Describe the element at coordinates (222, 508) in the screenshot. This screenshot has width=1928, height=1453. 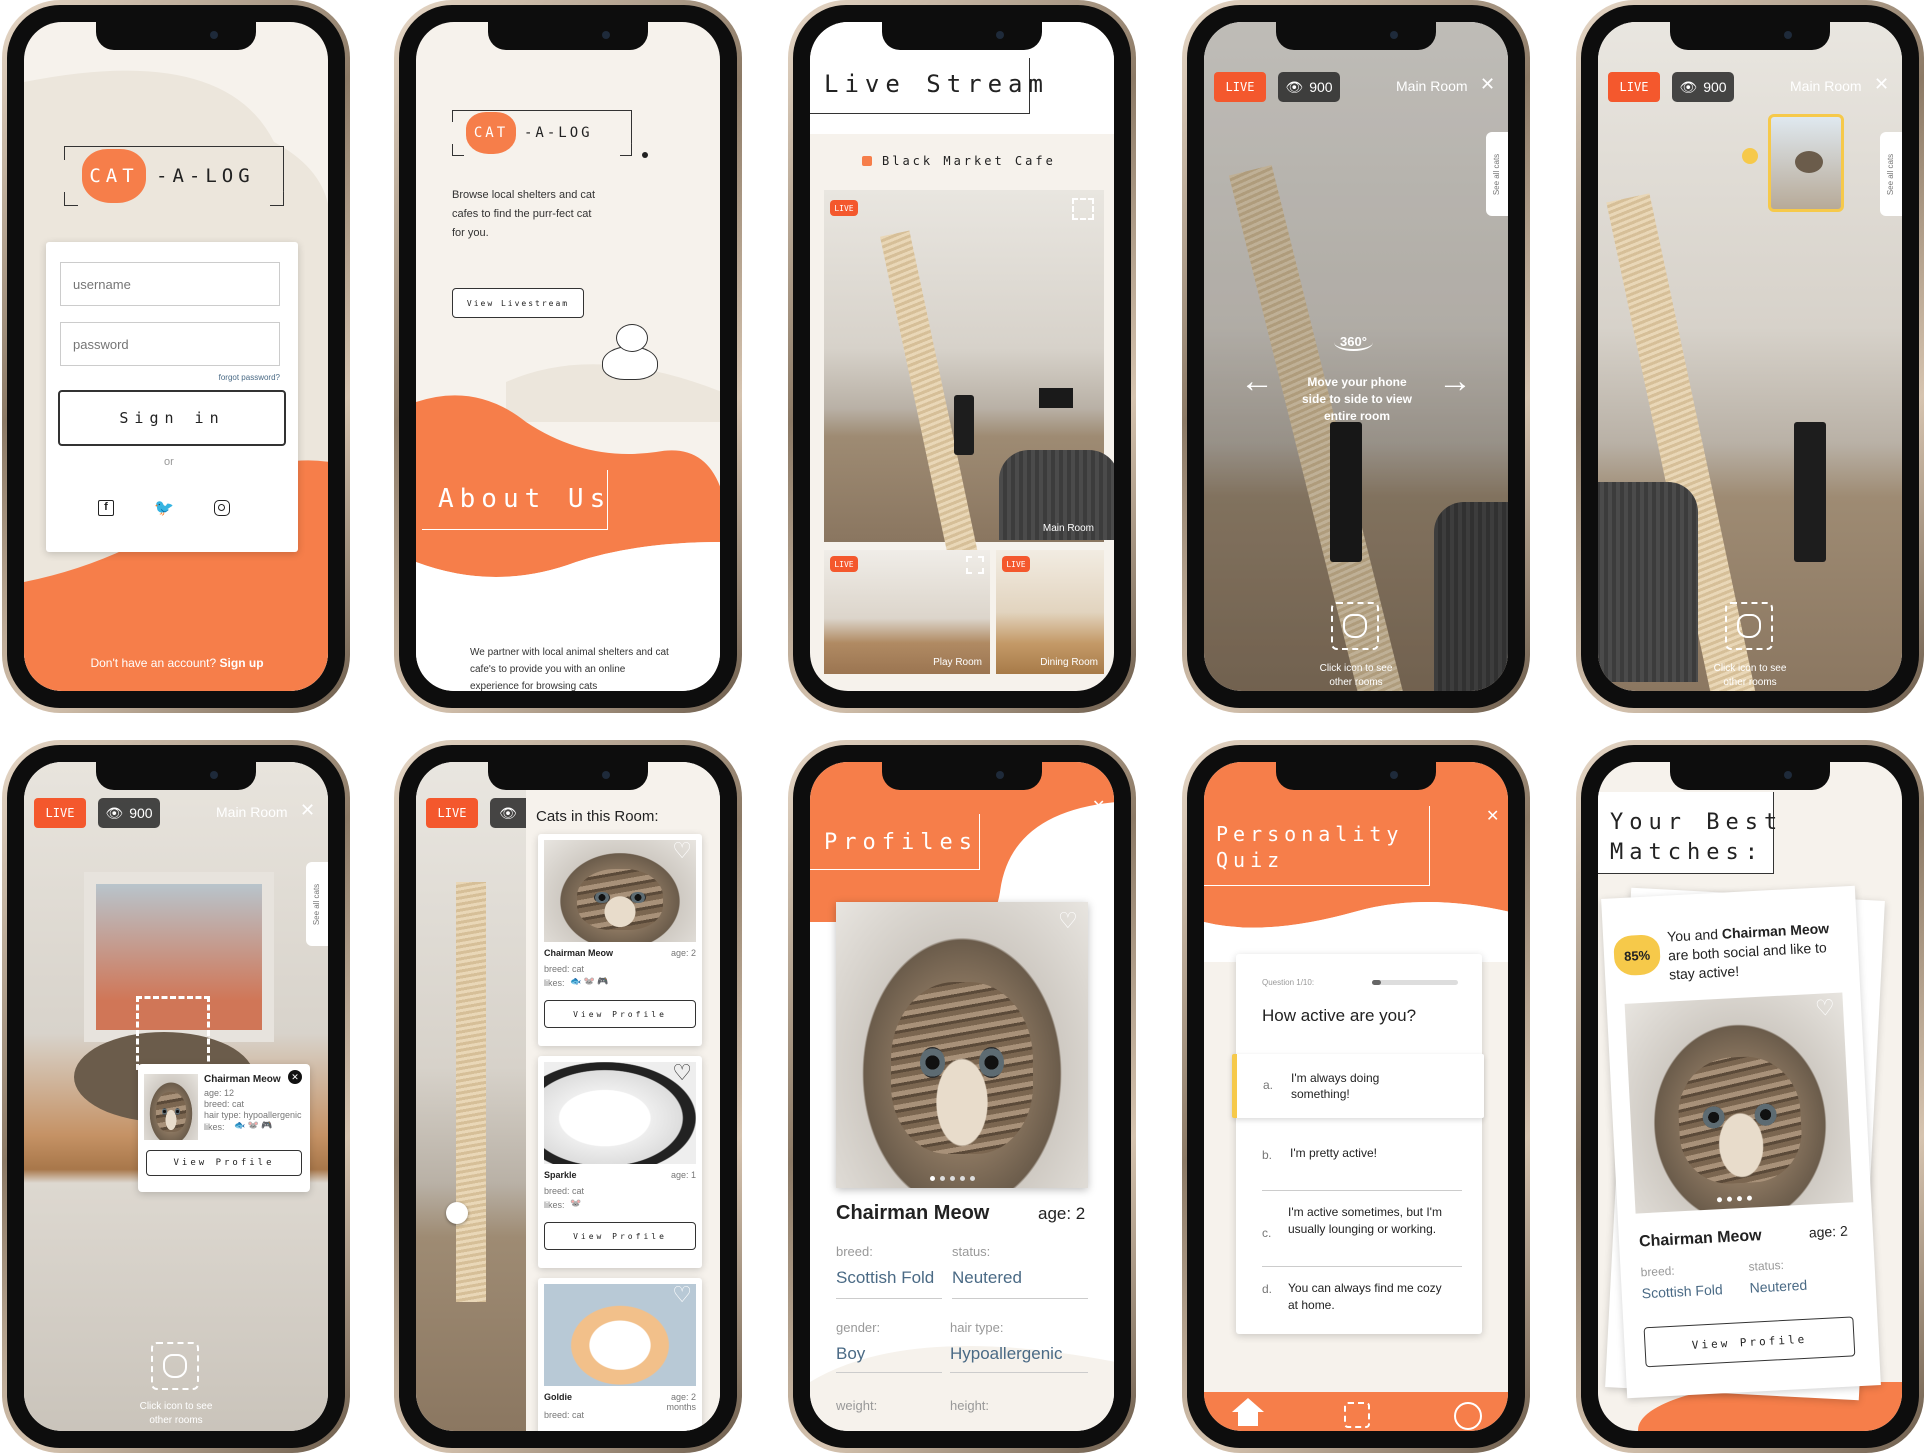
I see `instagram-icon` at that location.